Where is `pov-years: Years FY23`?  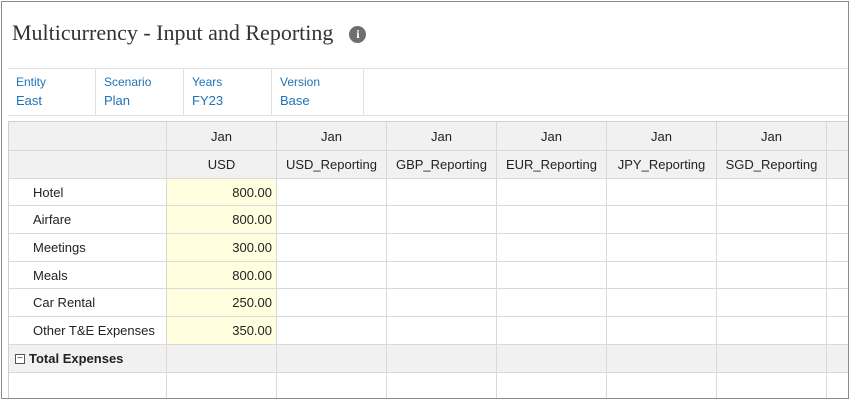
pov-years: Years FY23 is located at coordinates (228, 92).